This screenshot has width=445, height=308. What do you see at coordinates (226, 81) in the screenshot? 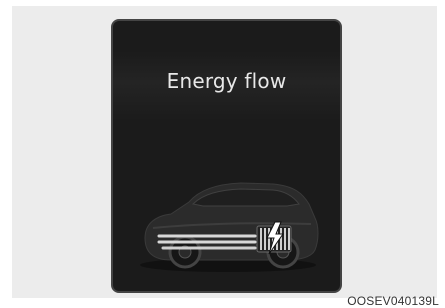
I see `screen-title: Energy flow` at bounding box center [226, 81].